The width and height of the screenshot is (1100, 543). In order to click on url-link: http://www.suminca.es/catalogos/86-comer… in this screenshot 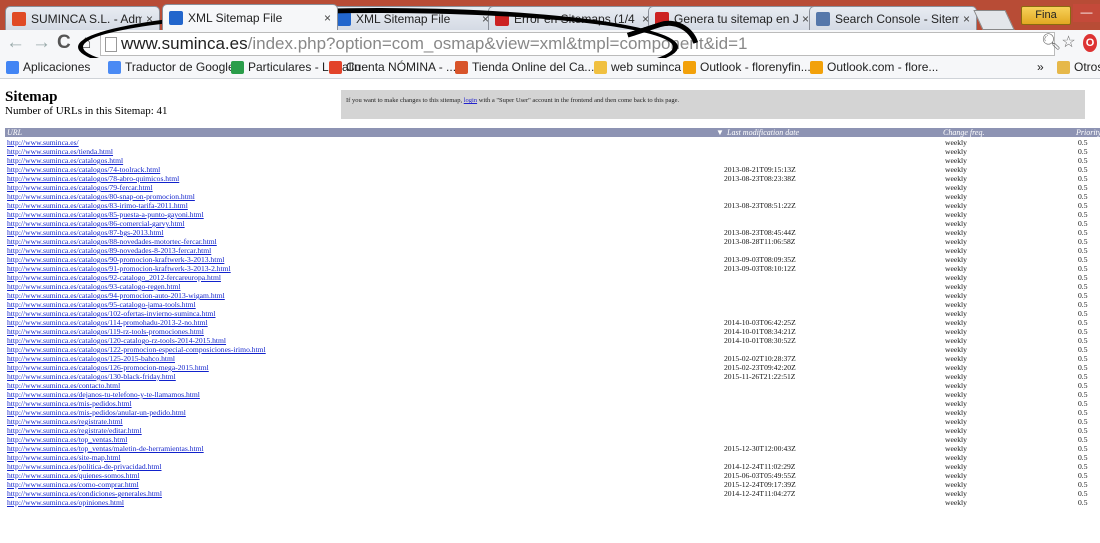, I will do `click(96, 223)`.